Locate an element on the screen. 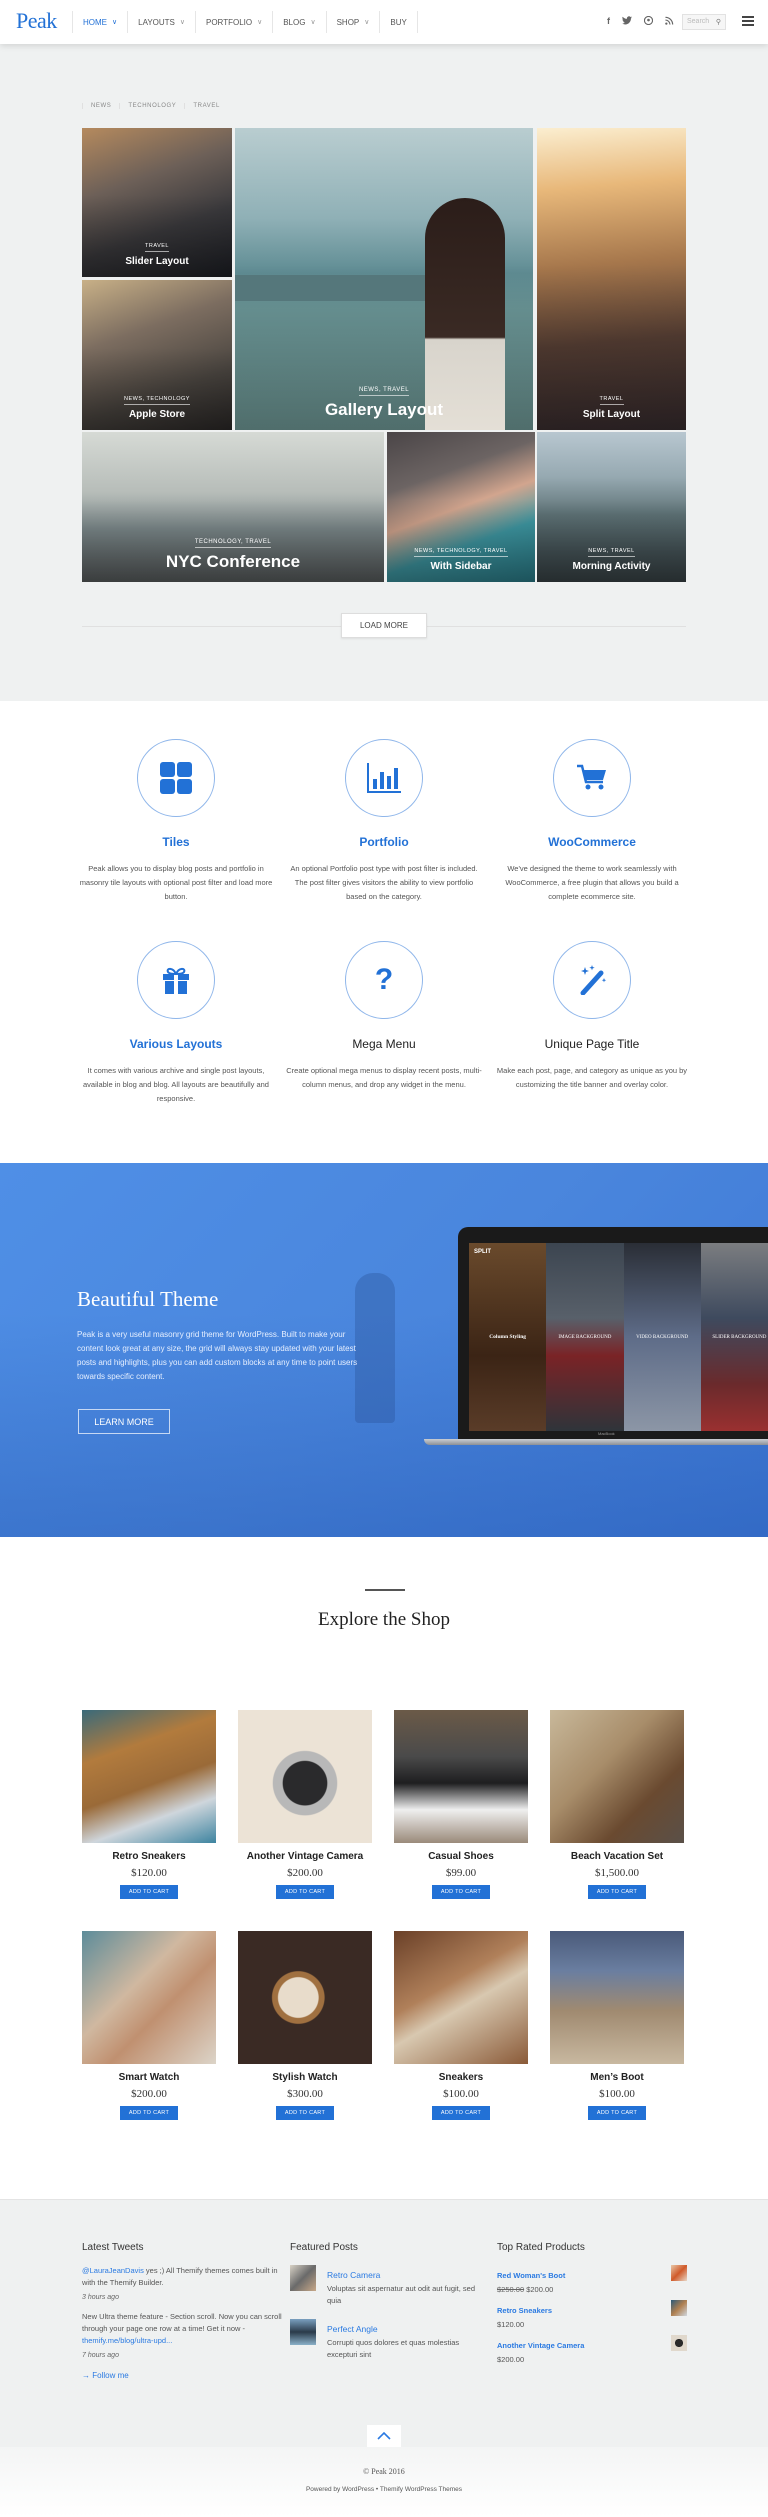 This screenshot has width=768, height=2517. tile-post: TECHNOLOGY, TRAVEL NYC Conference is located at coordinates (233, 507).